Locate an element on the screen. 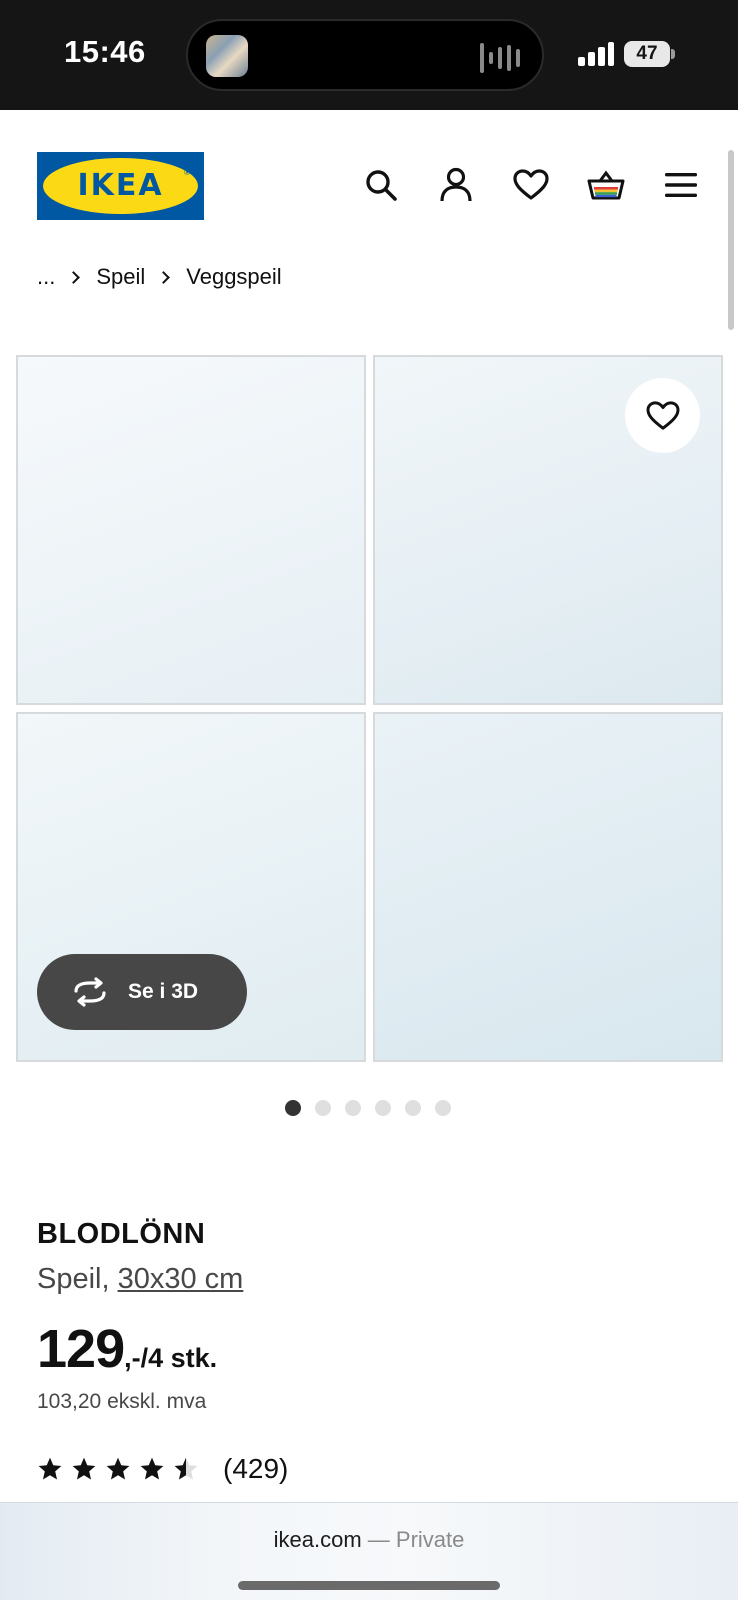 Image resolution: width=738 pixels, height=1600 pixels. battery-icon: 47 is located at coordinates (647, 54).